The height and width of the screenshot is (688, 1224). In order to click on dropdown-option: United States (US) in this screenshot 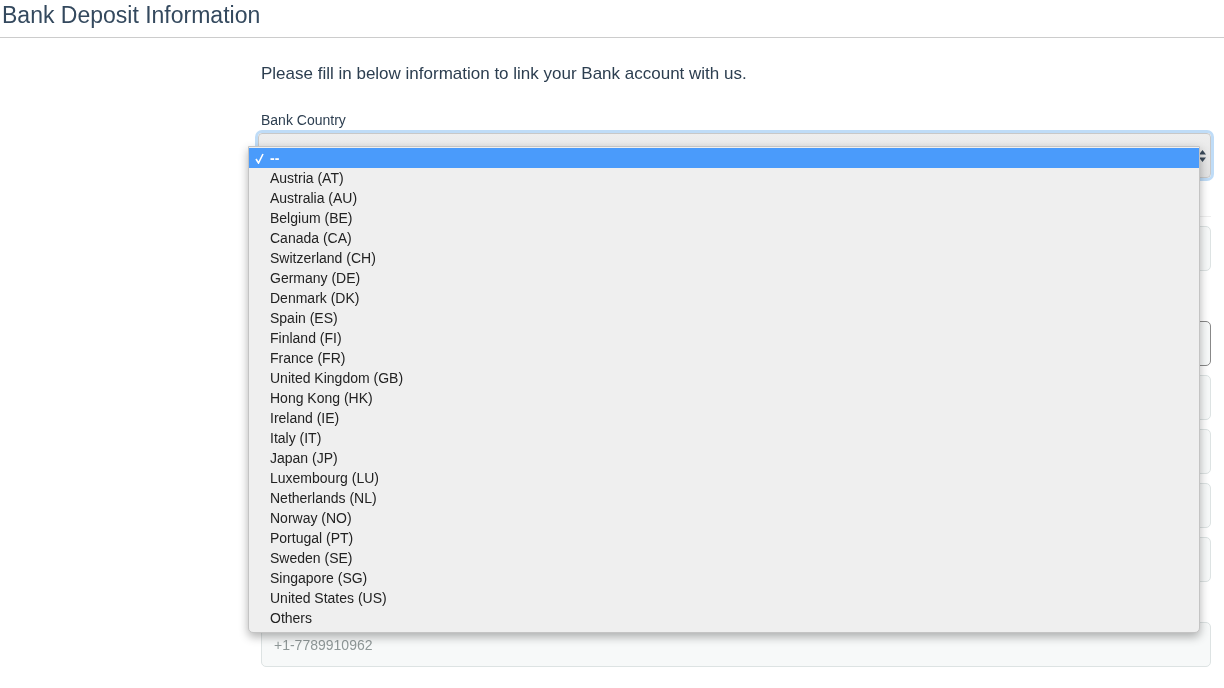, I will do `click(724, 598)`.